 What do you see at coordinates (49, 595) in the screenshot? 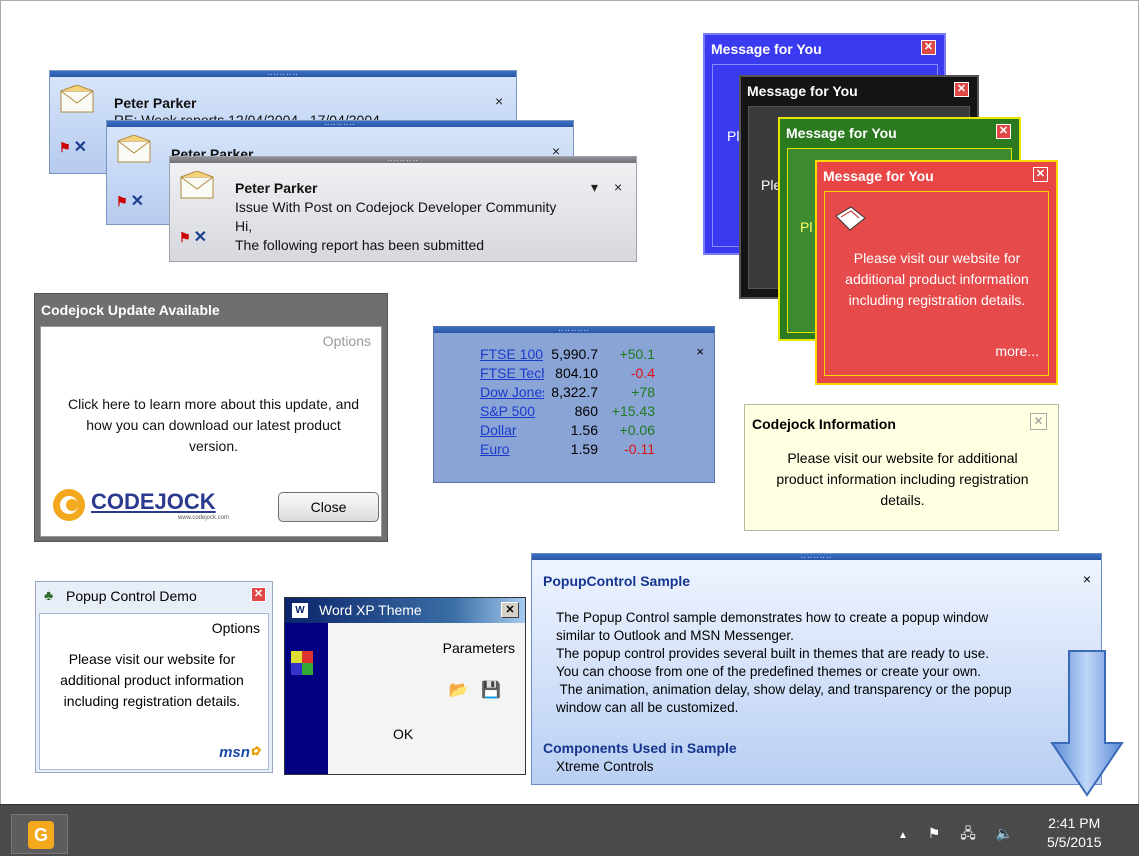
I see `app-icon: ♣` at bounding box center [49, 595].